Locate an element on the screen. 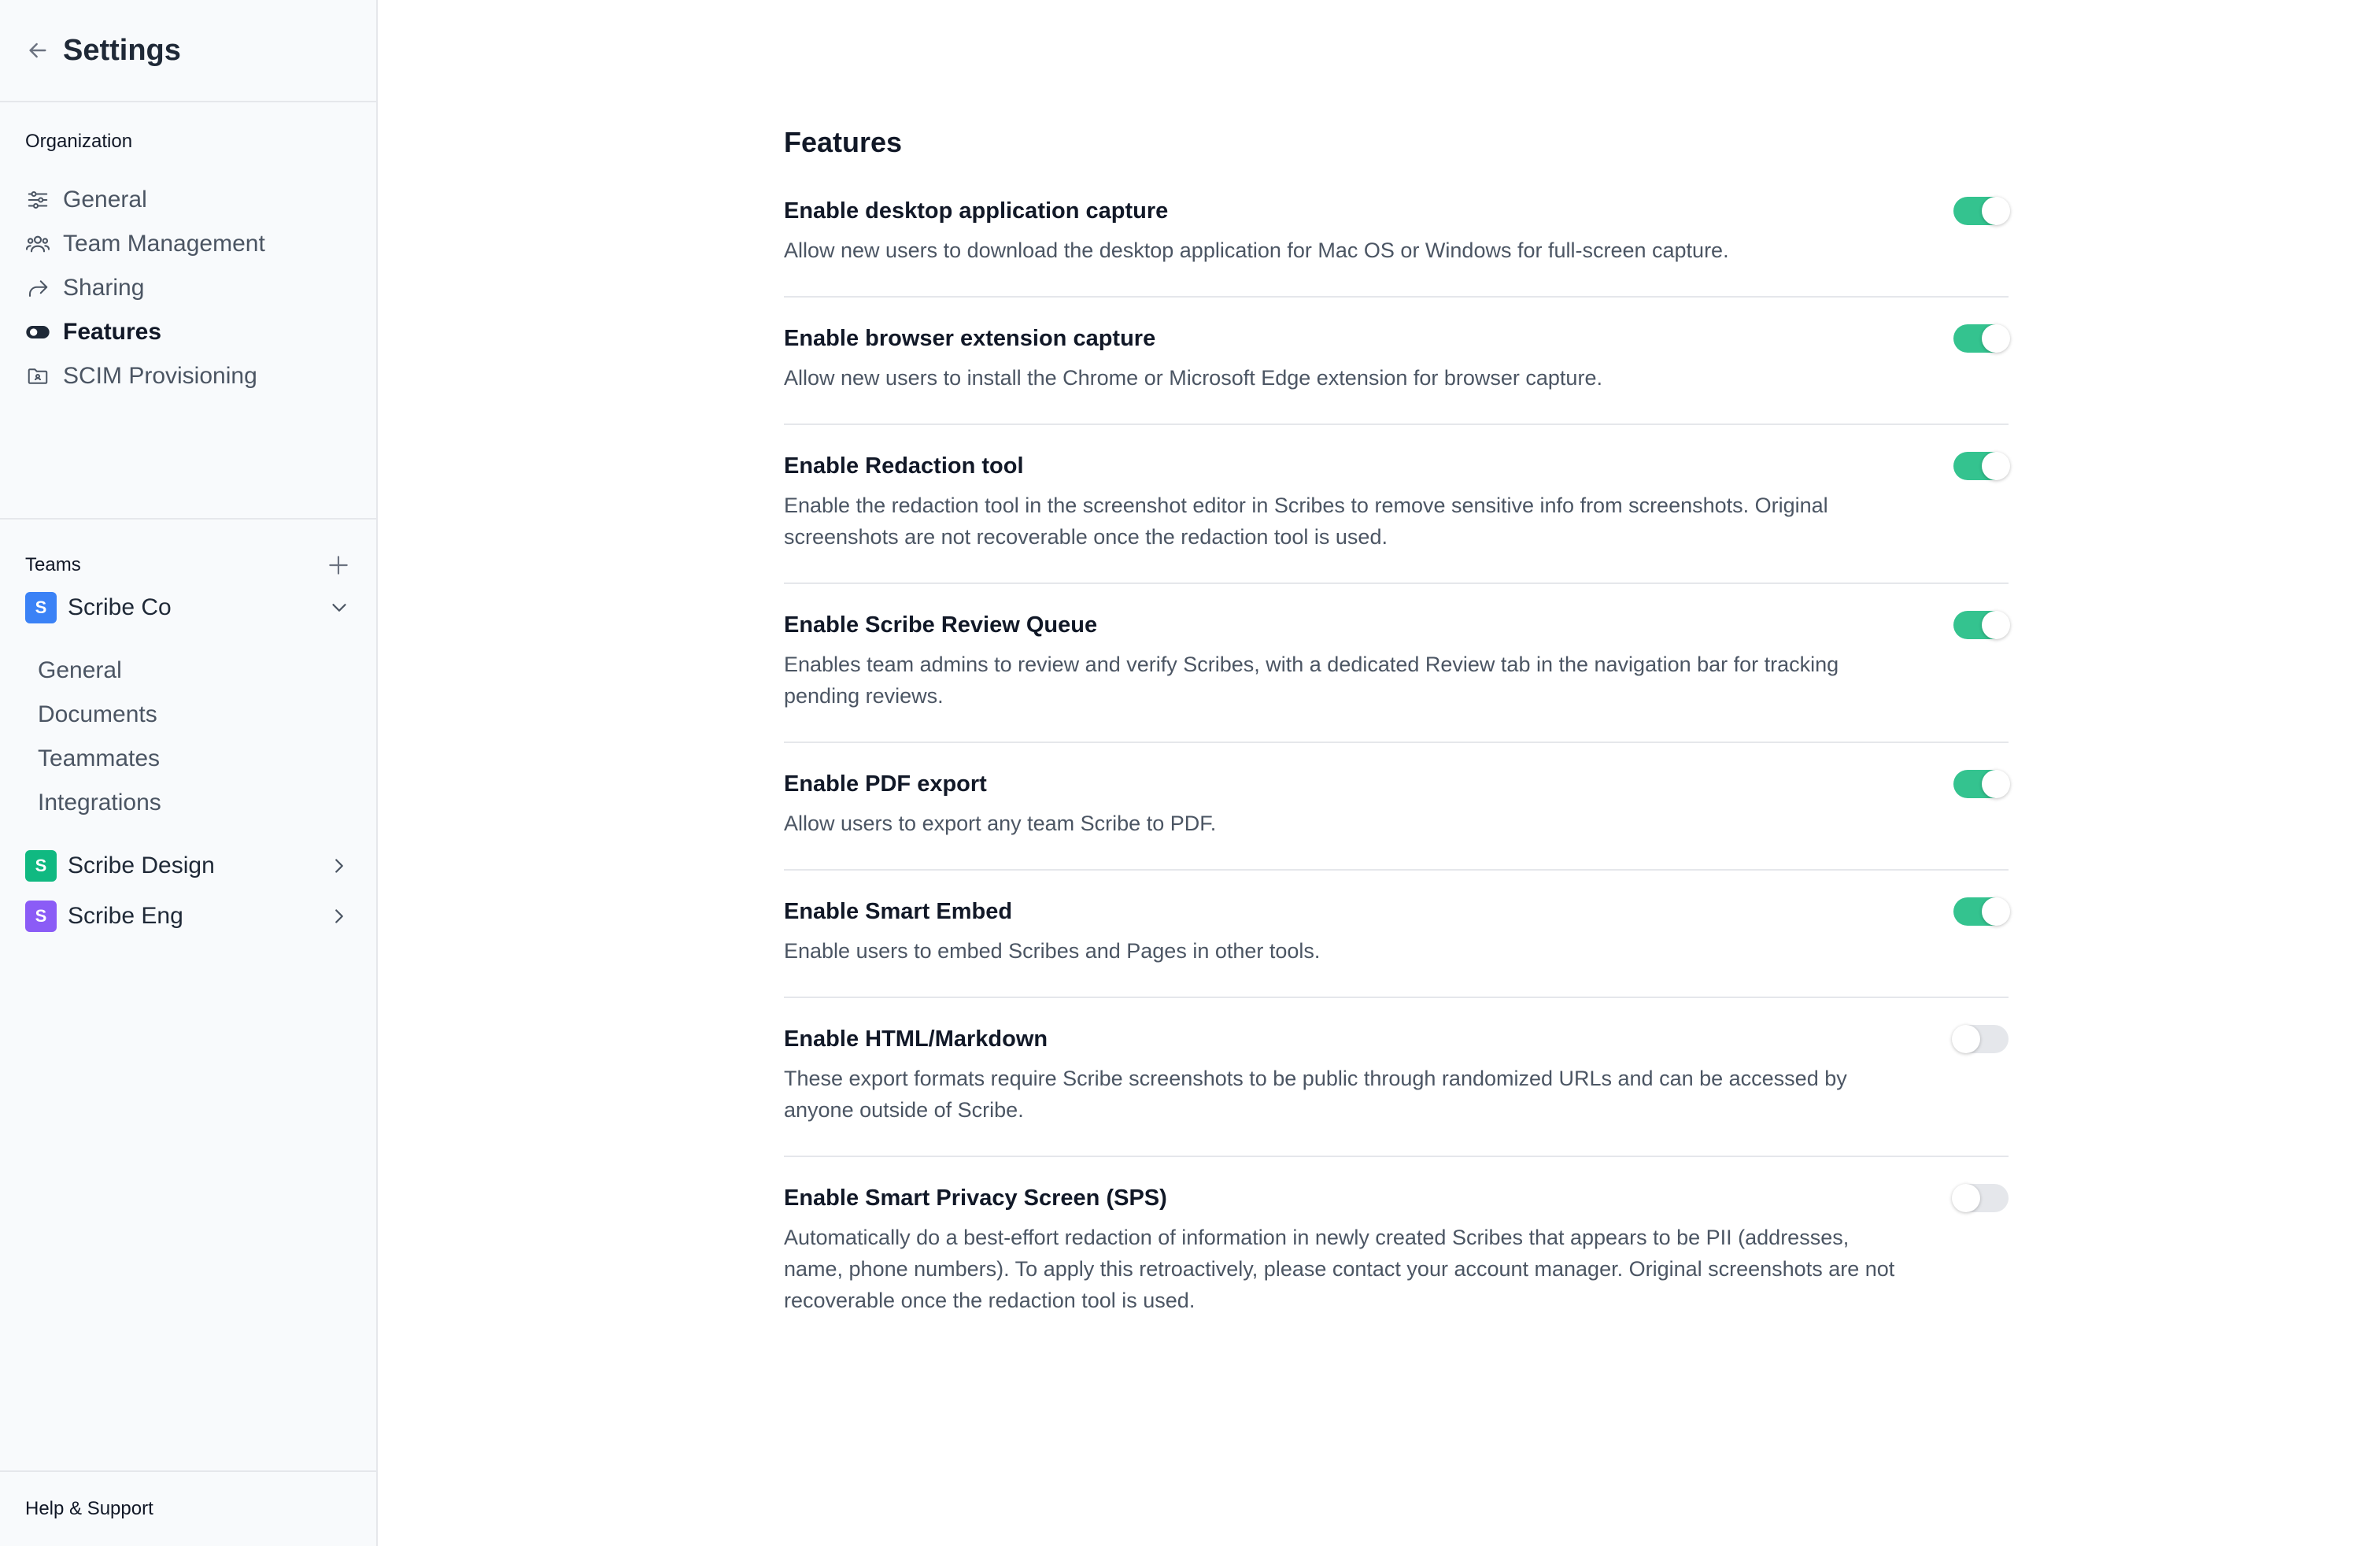 The image size is (2380, 1546). feature-title: Enable Smart Privacy Screen (SPS) is located at coordinates (976, 1198).